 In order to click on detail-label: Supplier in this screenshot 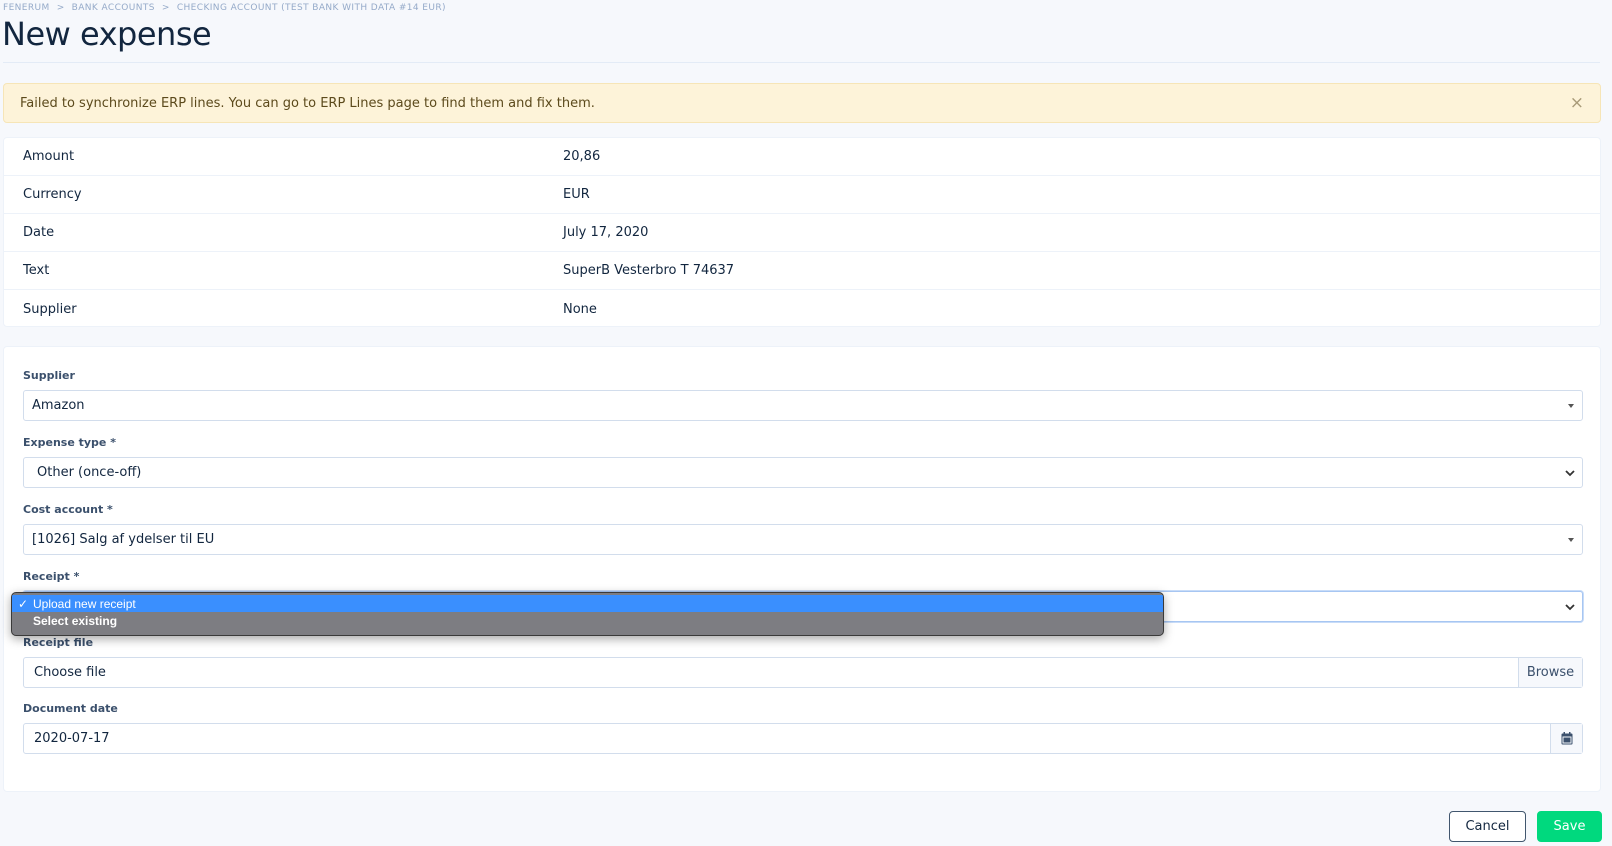, I will do `click(50, 309)`.